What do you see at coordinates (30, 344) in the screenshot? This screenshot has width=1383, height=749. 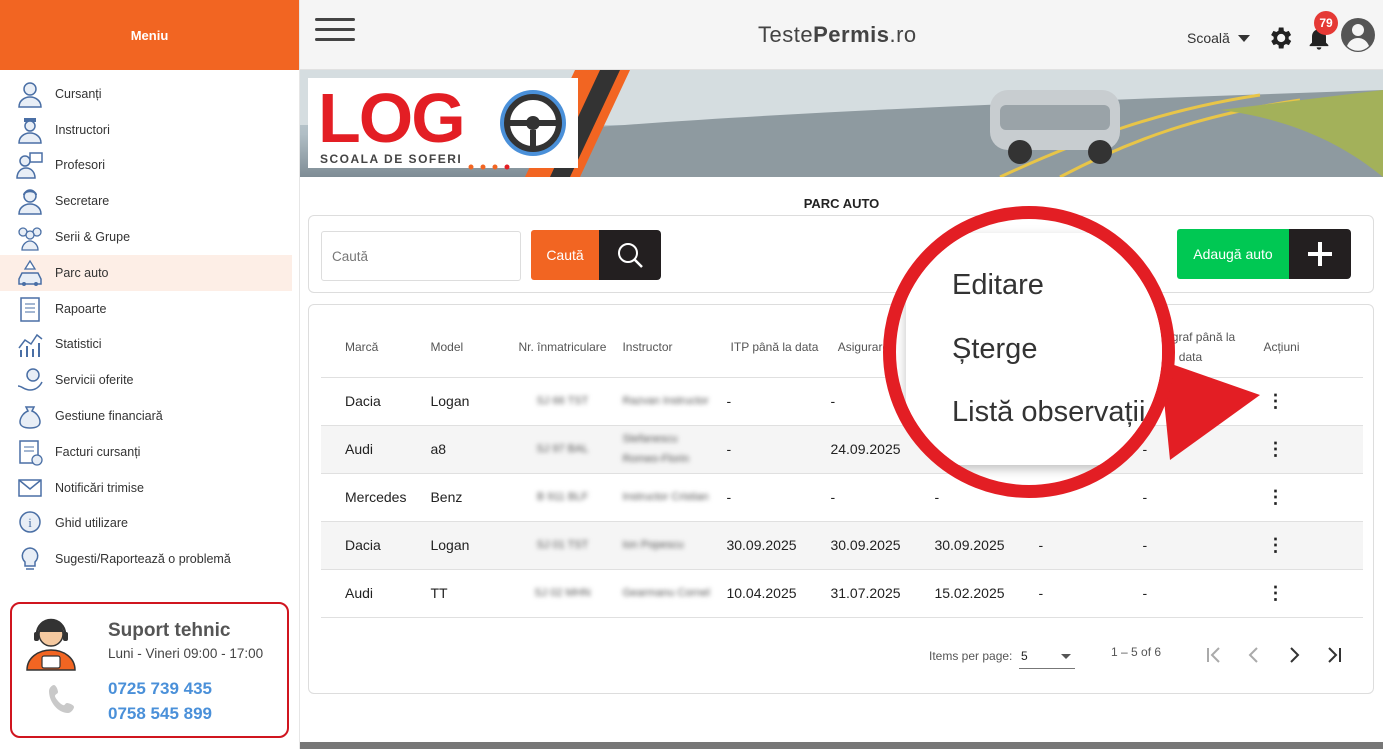 I see `chart-icon` at bounding box center [30, 344].